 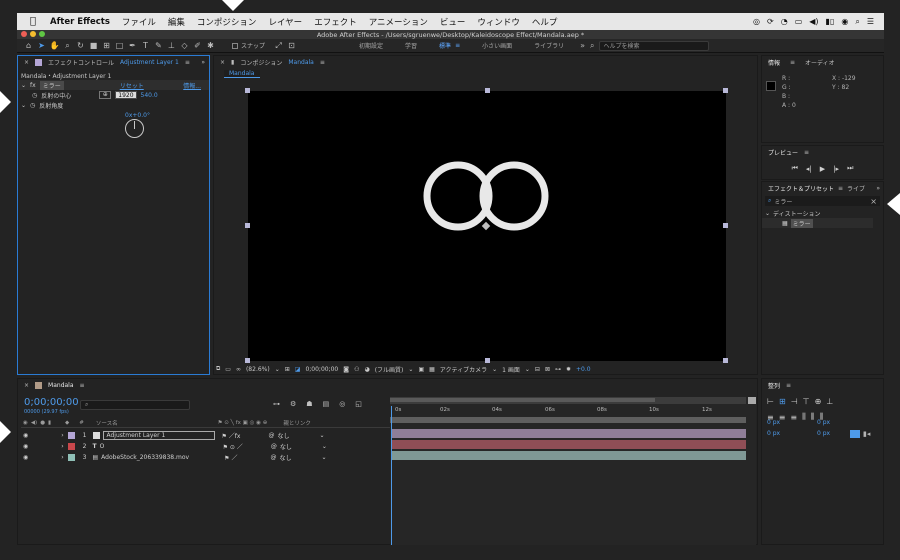 I want to click on shy-layers-icon: ☗, so click(x=309, y=404).